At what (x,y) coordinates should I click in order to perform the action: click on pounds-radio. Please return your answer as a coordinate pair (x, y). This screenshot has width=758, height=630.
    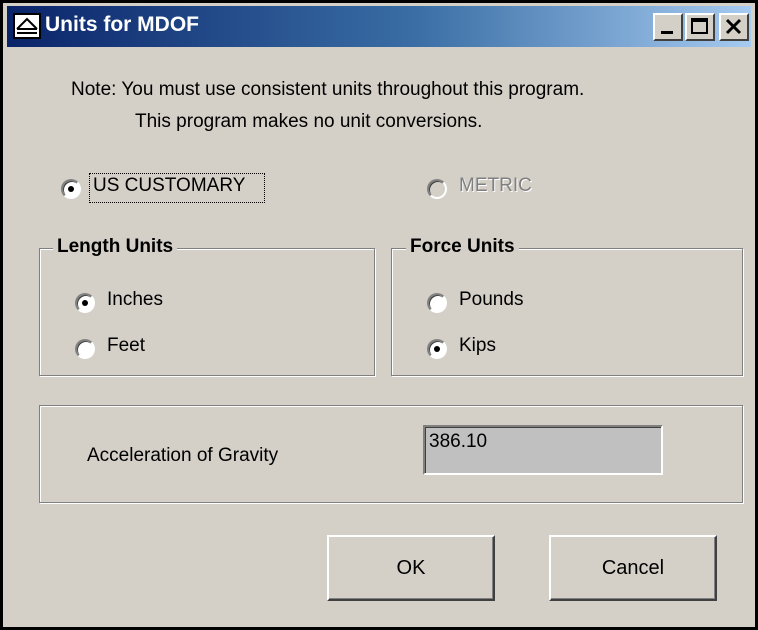
    Looking at the image, I should click on (437, 303).